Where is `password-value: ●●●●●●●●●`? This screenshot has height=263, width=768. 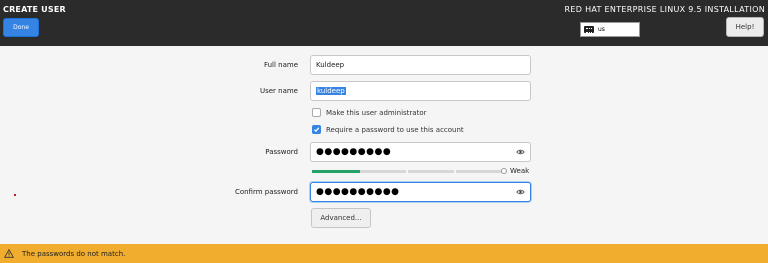
password-value: ●●●●●●●●● is located at coordinates (354, 151).